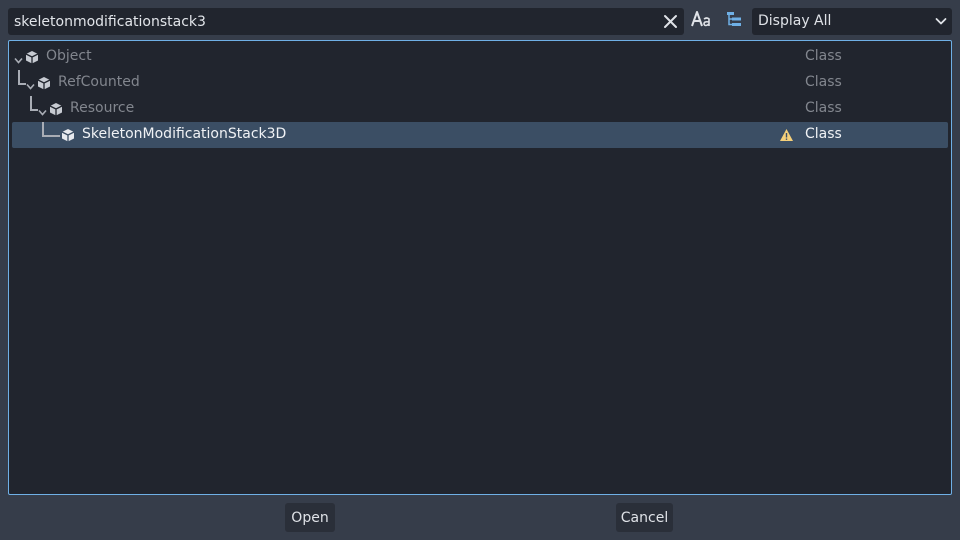 The image size is (960, 540). I want to click on tree-item-object: Object Class, so click(480, 57).